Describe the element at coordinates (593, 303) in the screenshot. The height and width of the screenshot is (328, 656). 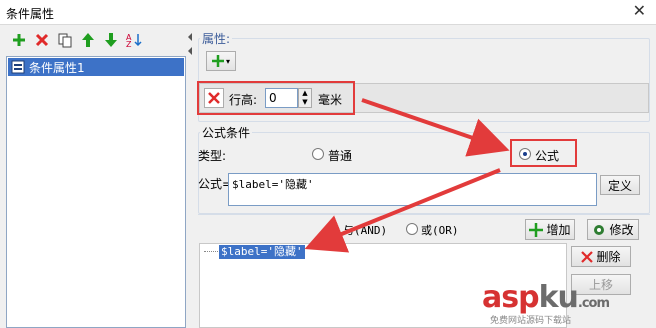
I see `watermark-domain: .com` at that location.